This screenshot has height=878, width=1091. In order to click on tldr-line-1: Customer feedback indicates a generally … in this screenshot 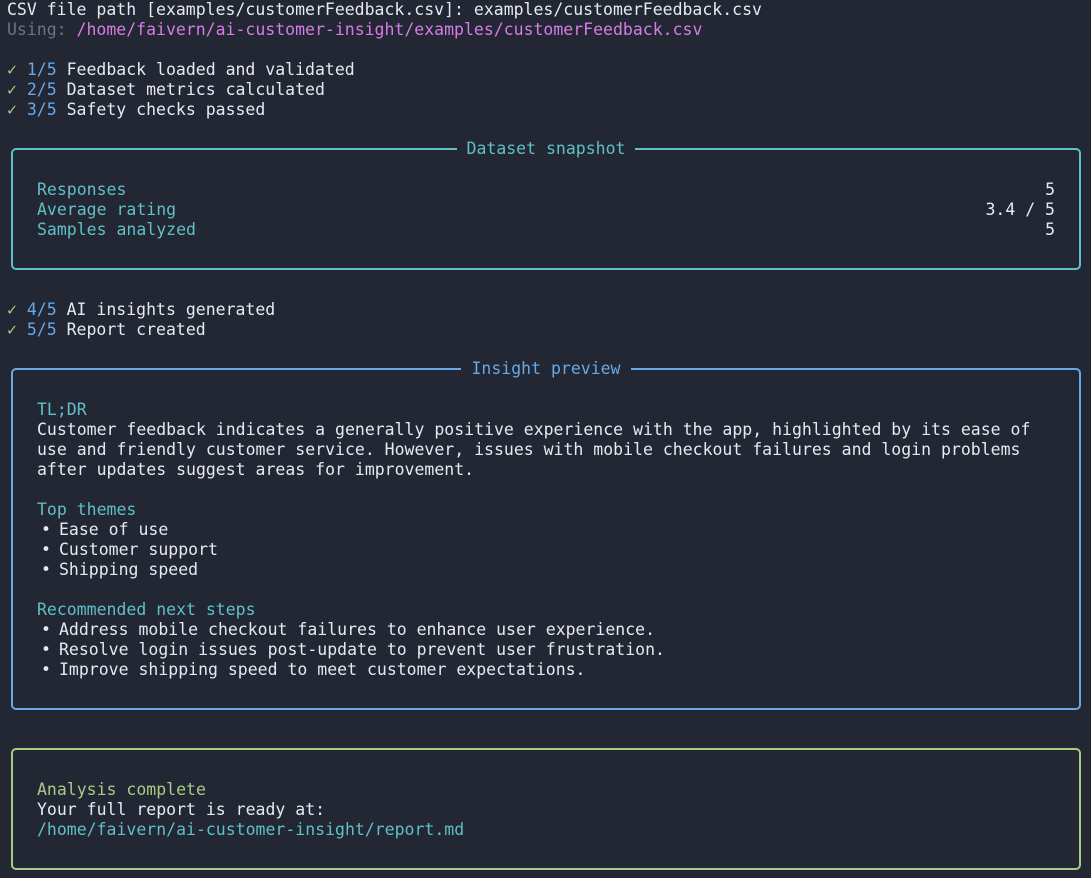, I will do `click(534, 429)`.